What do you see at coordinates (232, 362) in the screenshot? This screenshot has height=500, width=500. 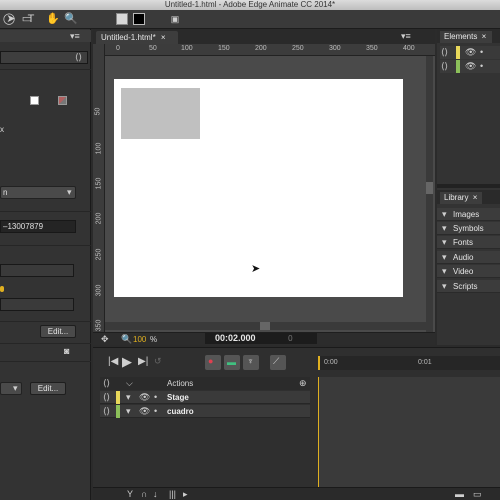 I see `auto-transition-button: ▬` at bounding box center [232, 362].